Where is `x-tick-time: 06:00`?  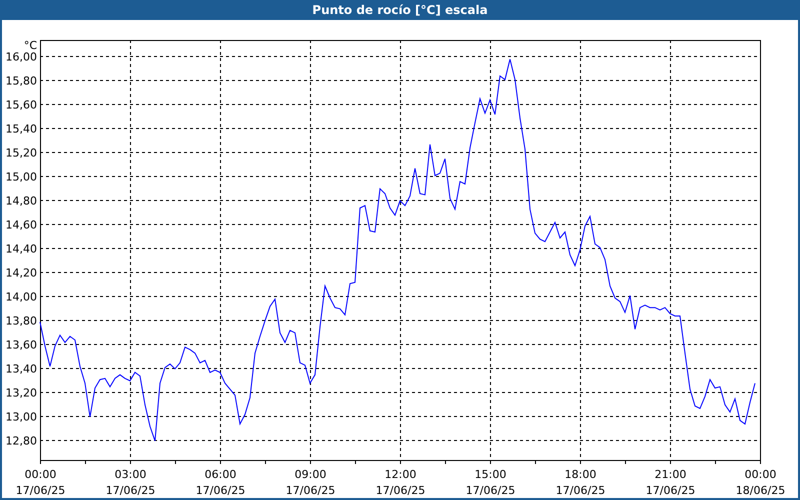 x-tick-time: 06:00 is located at coordinates (220, 474).